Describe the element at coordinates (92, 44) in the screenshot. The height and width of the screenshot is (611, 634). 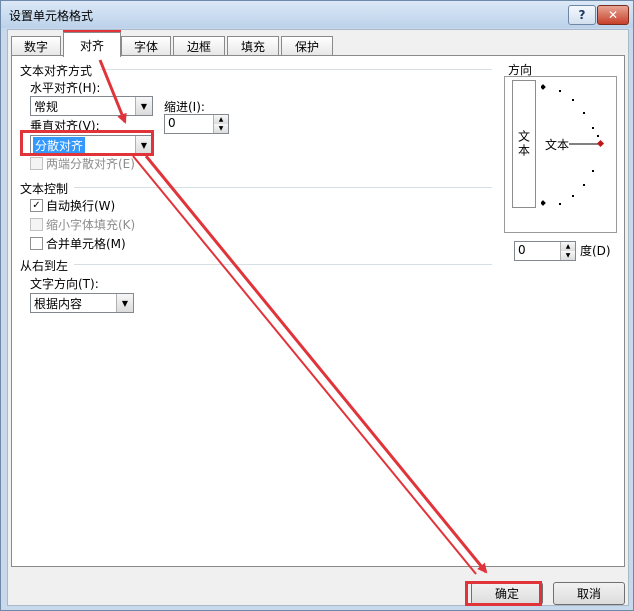
I see `tab-alignment: 对齐` at that location.